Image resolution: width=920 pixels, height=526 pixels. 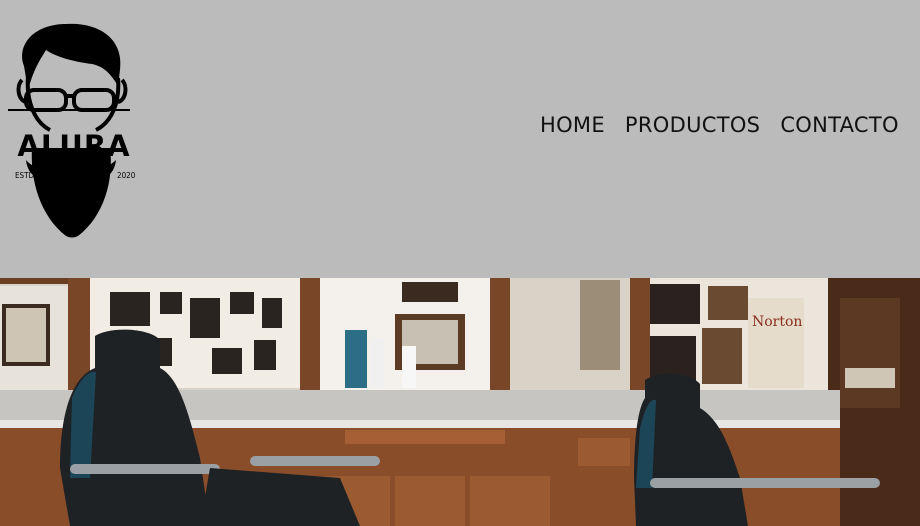 What do you see at coordinates (25, 175) in the screenshot?
I see `brand-est-label: ESTD` at bounding box center [25, 175].